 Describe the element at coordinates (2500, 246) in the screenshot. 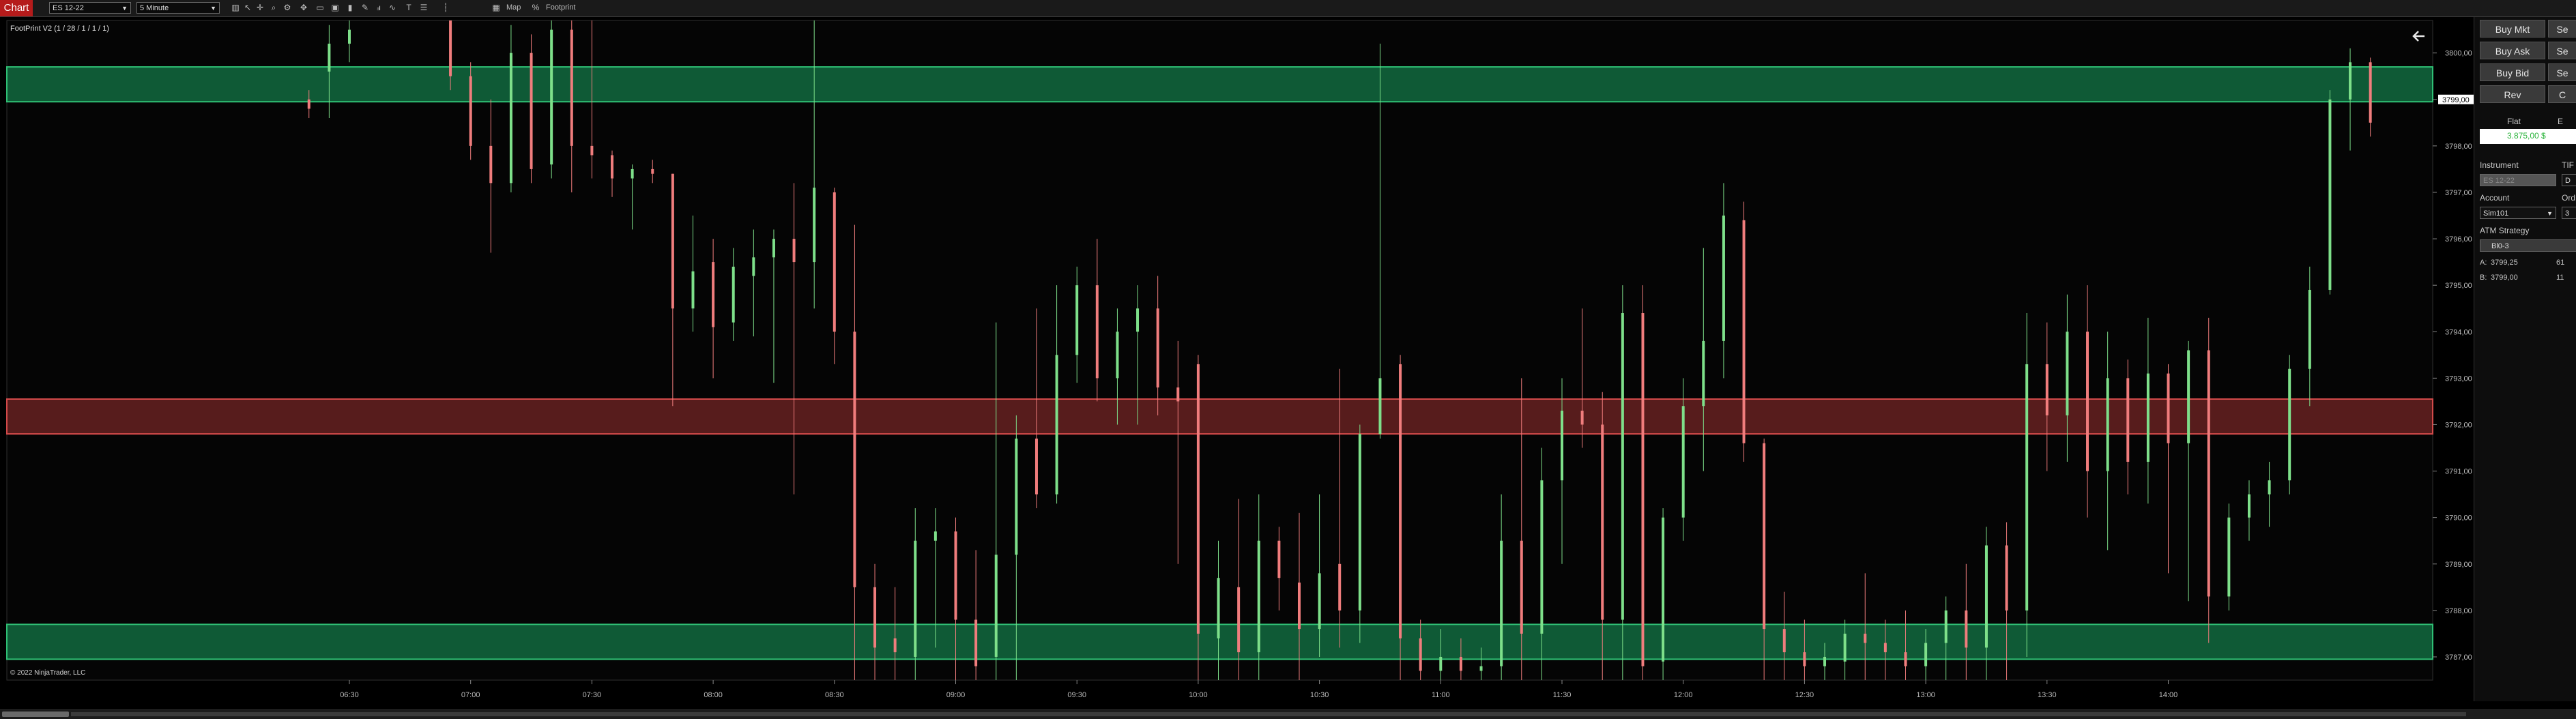

I see `atm-strategy-value: Bl0-3` at that location.